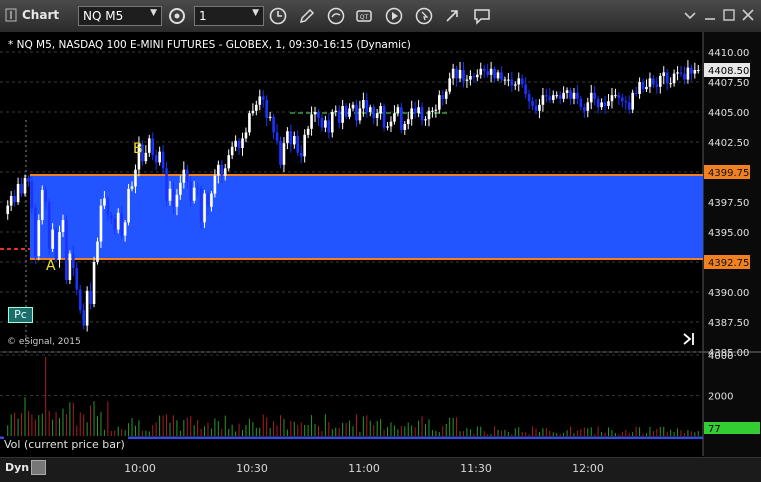 The image size is (761, 482). Describe the element at coordinates (748, 15) in the screenshot. I see `close-icon` at that location.